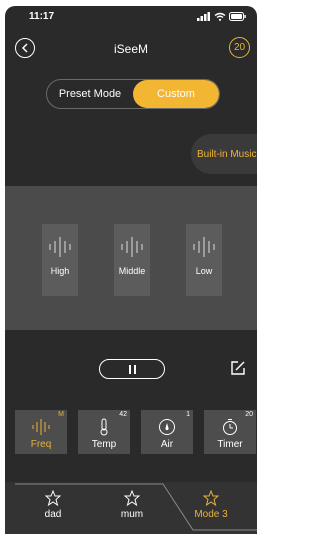 This screenshot has width=320, height=534. I want to click on eq-band-label: Middle, so click(132, 271).